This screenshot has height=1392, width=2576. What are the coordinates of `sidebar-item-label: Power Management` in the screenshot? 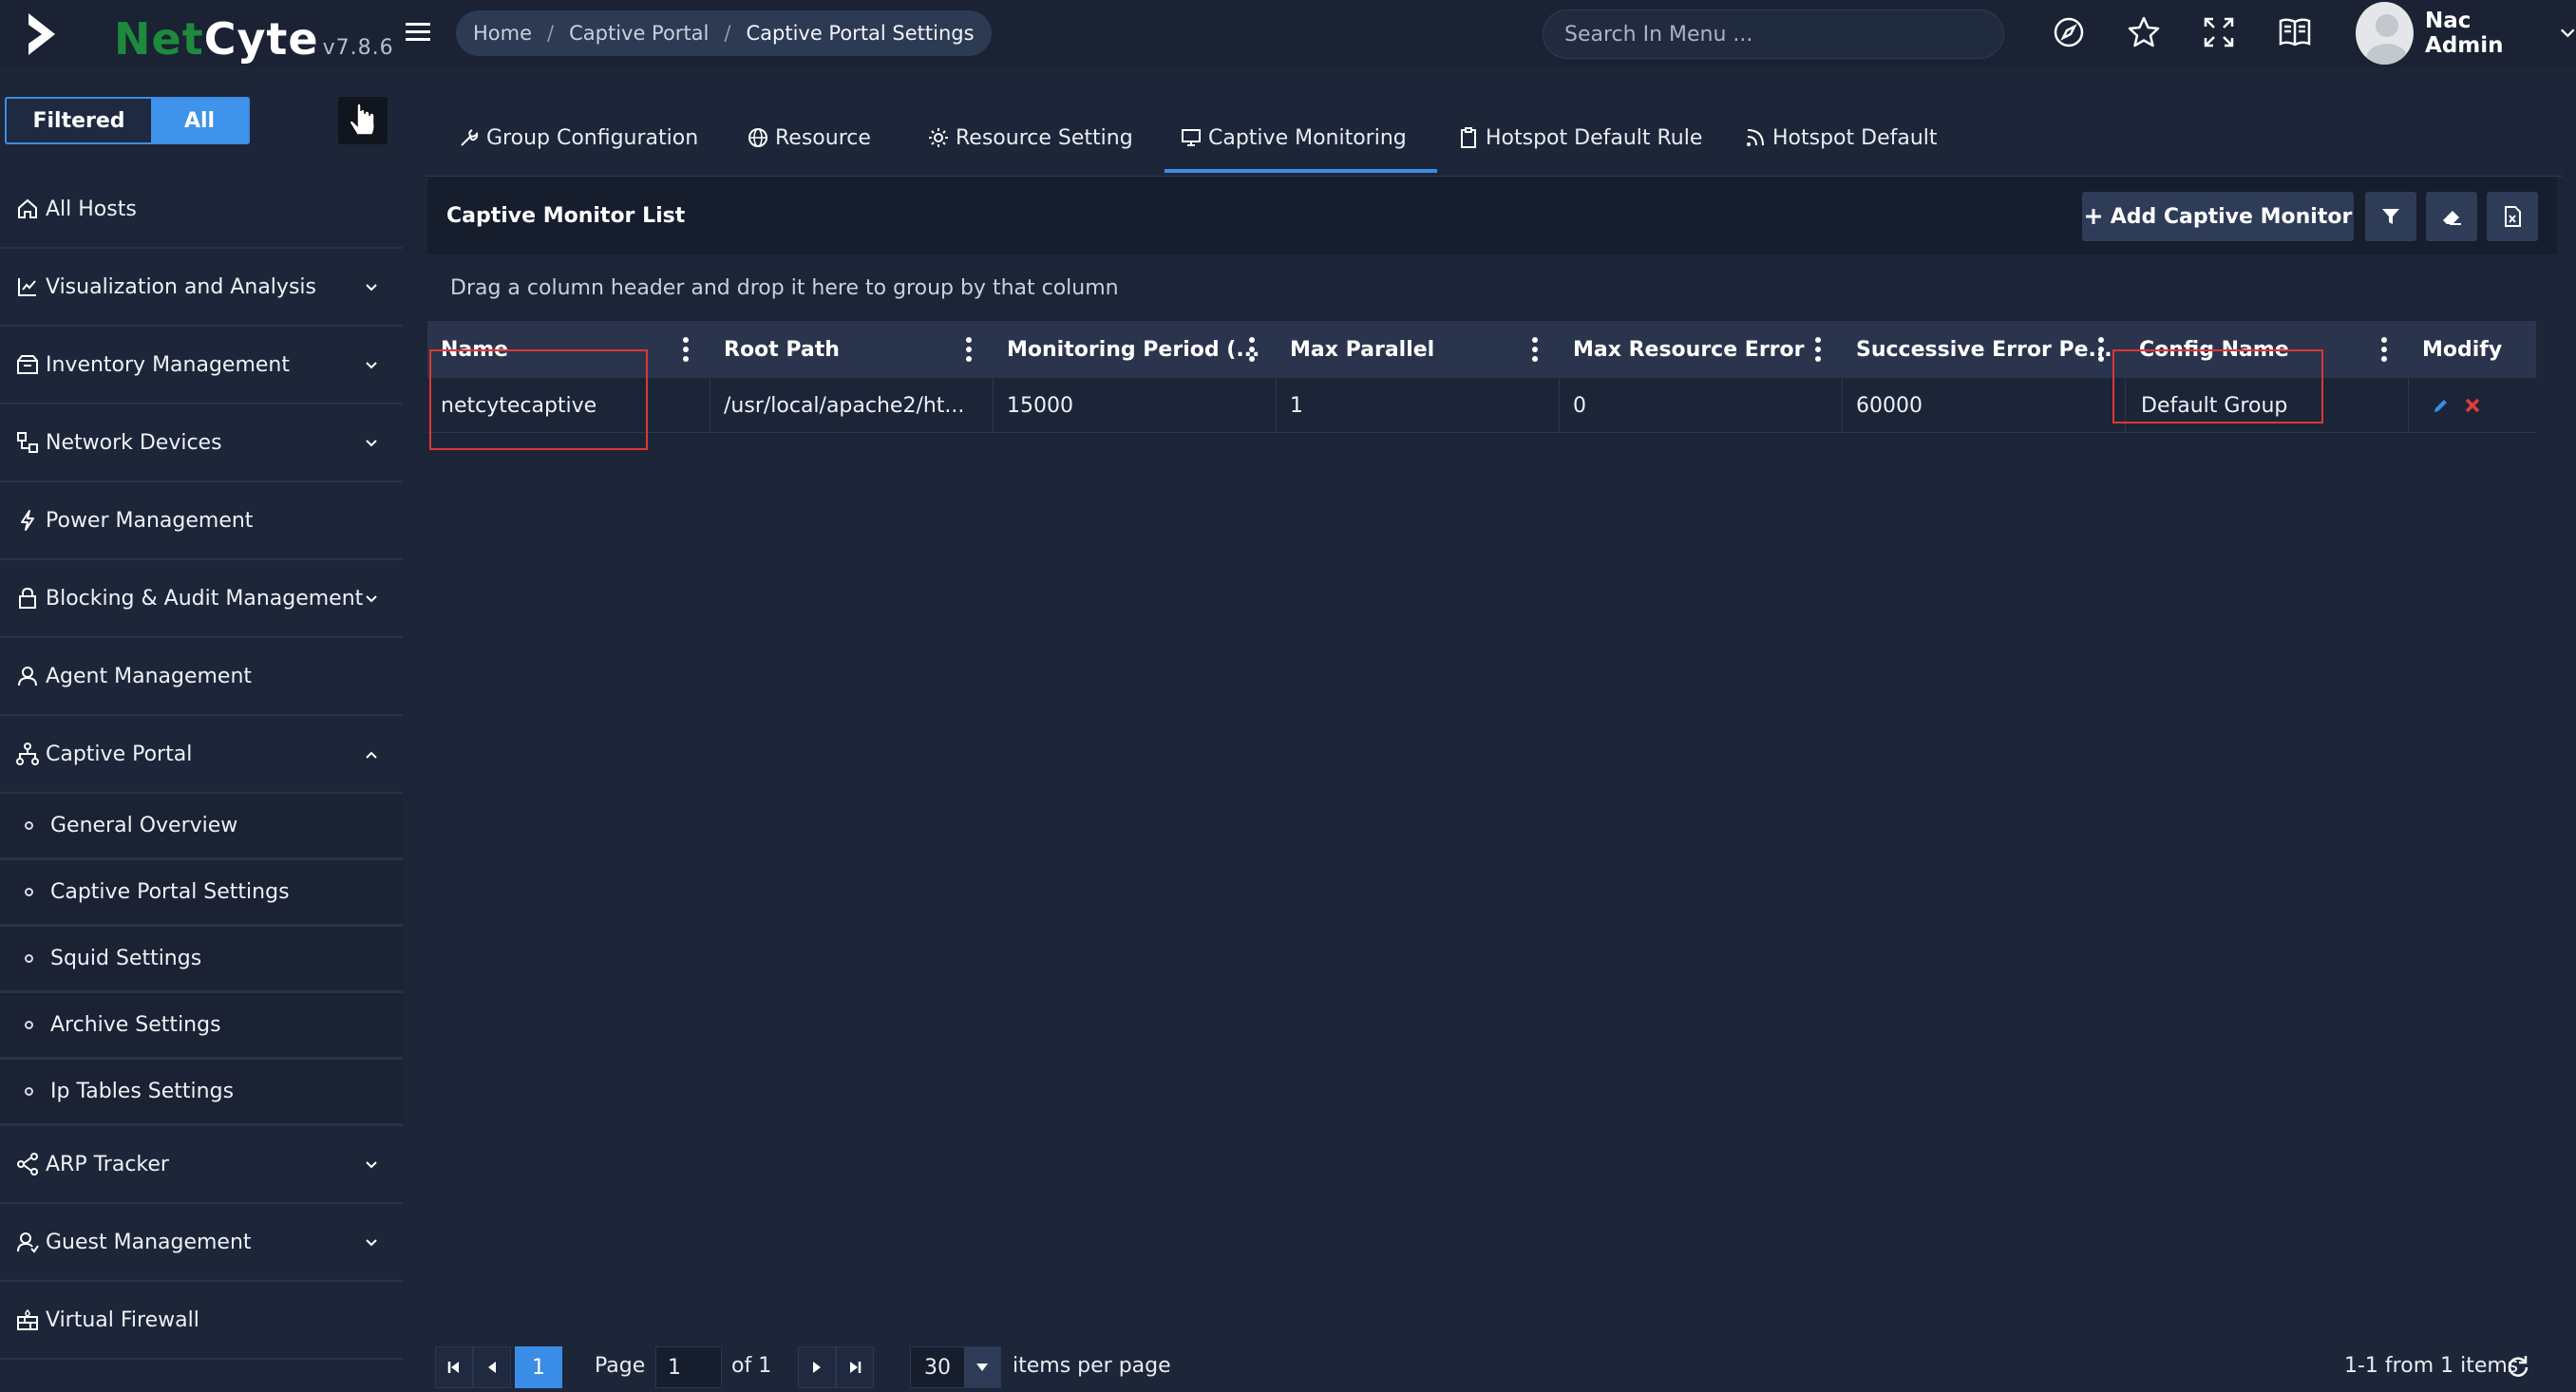 It's located at (150, 520).